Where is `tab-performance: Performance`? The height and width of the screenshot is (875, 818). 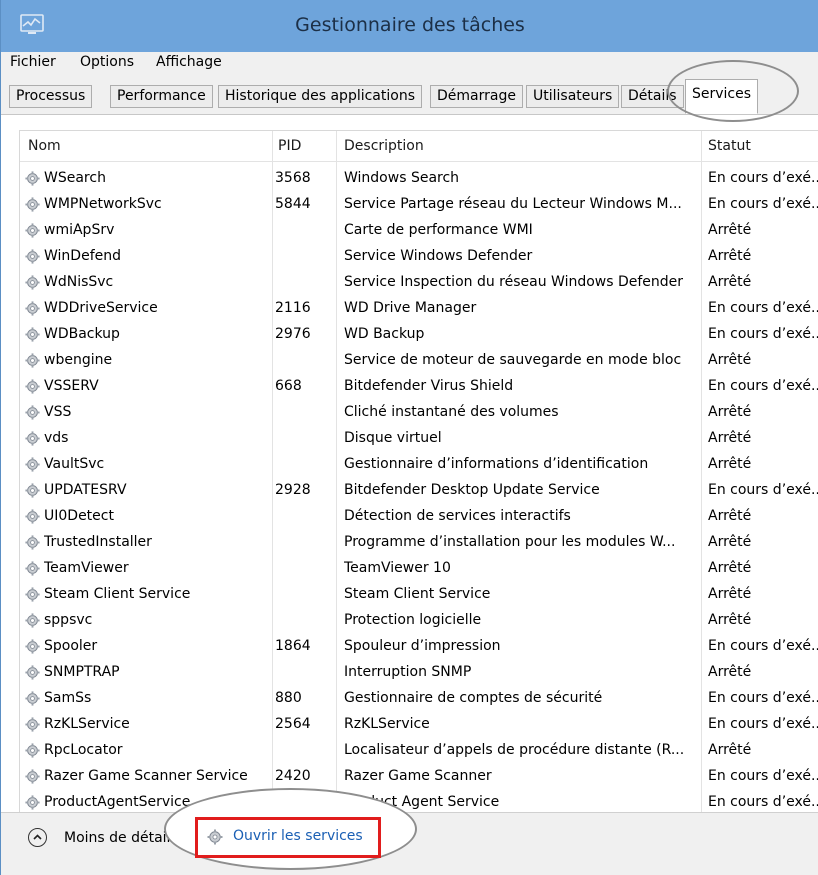
tab-performance: Performance is located at coordinates (161, 96).